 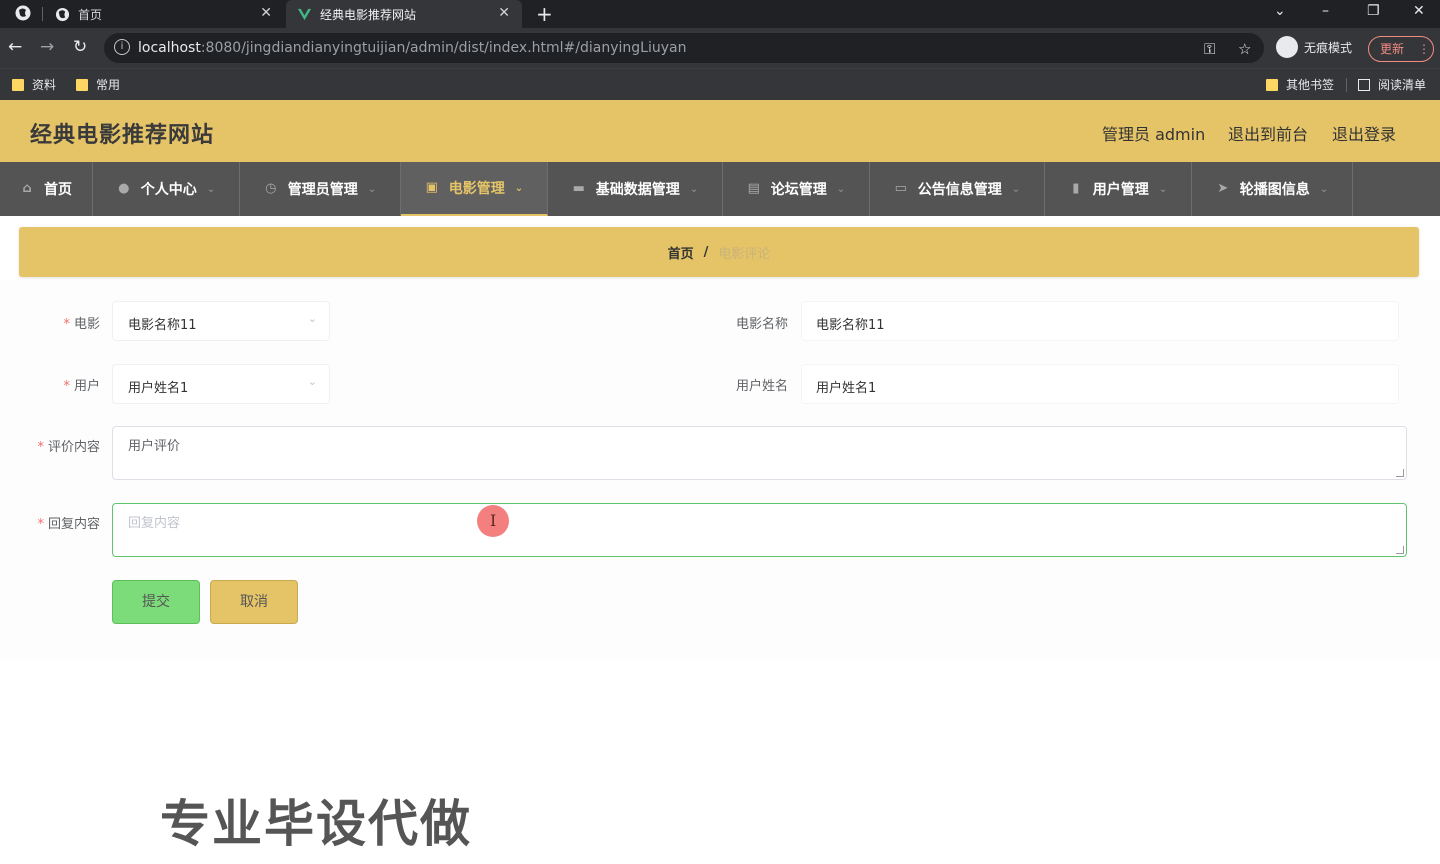 What do you see at coordinates (27, 188) in the screenshot?
I see `home-icon: ⌂` at bounding box center [27, 188].